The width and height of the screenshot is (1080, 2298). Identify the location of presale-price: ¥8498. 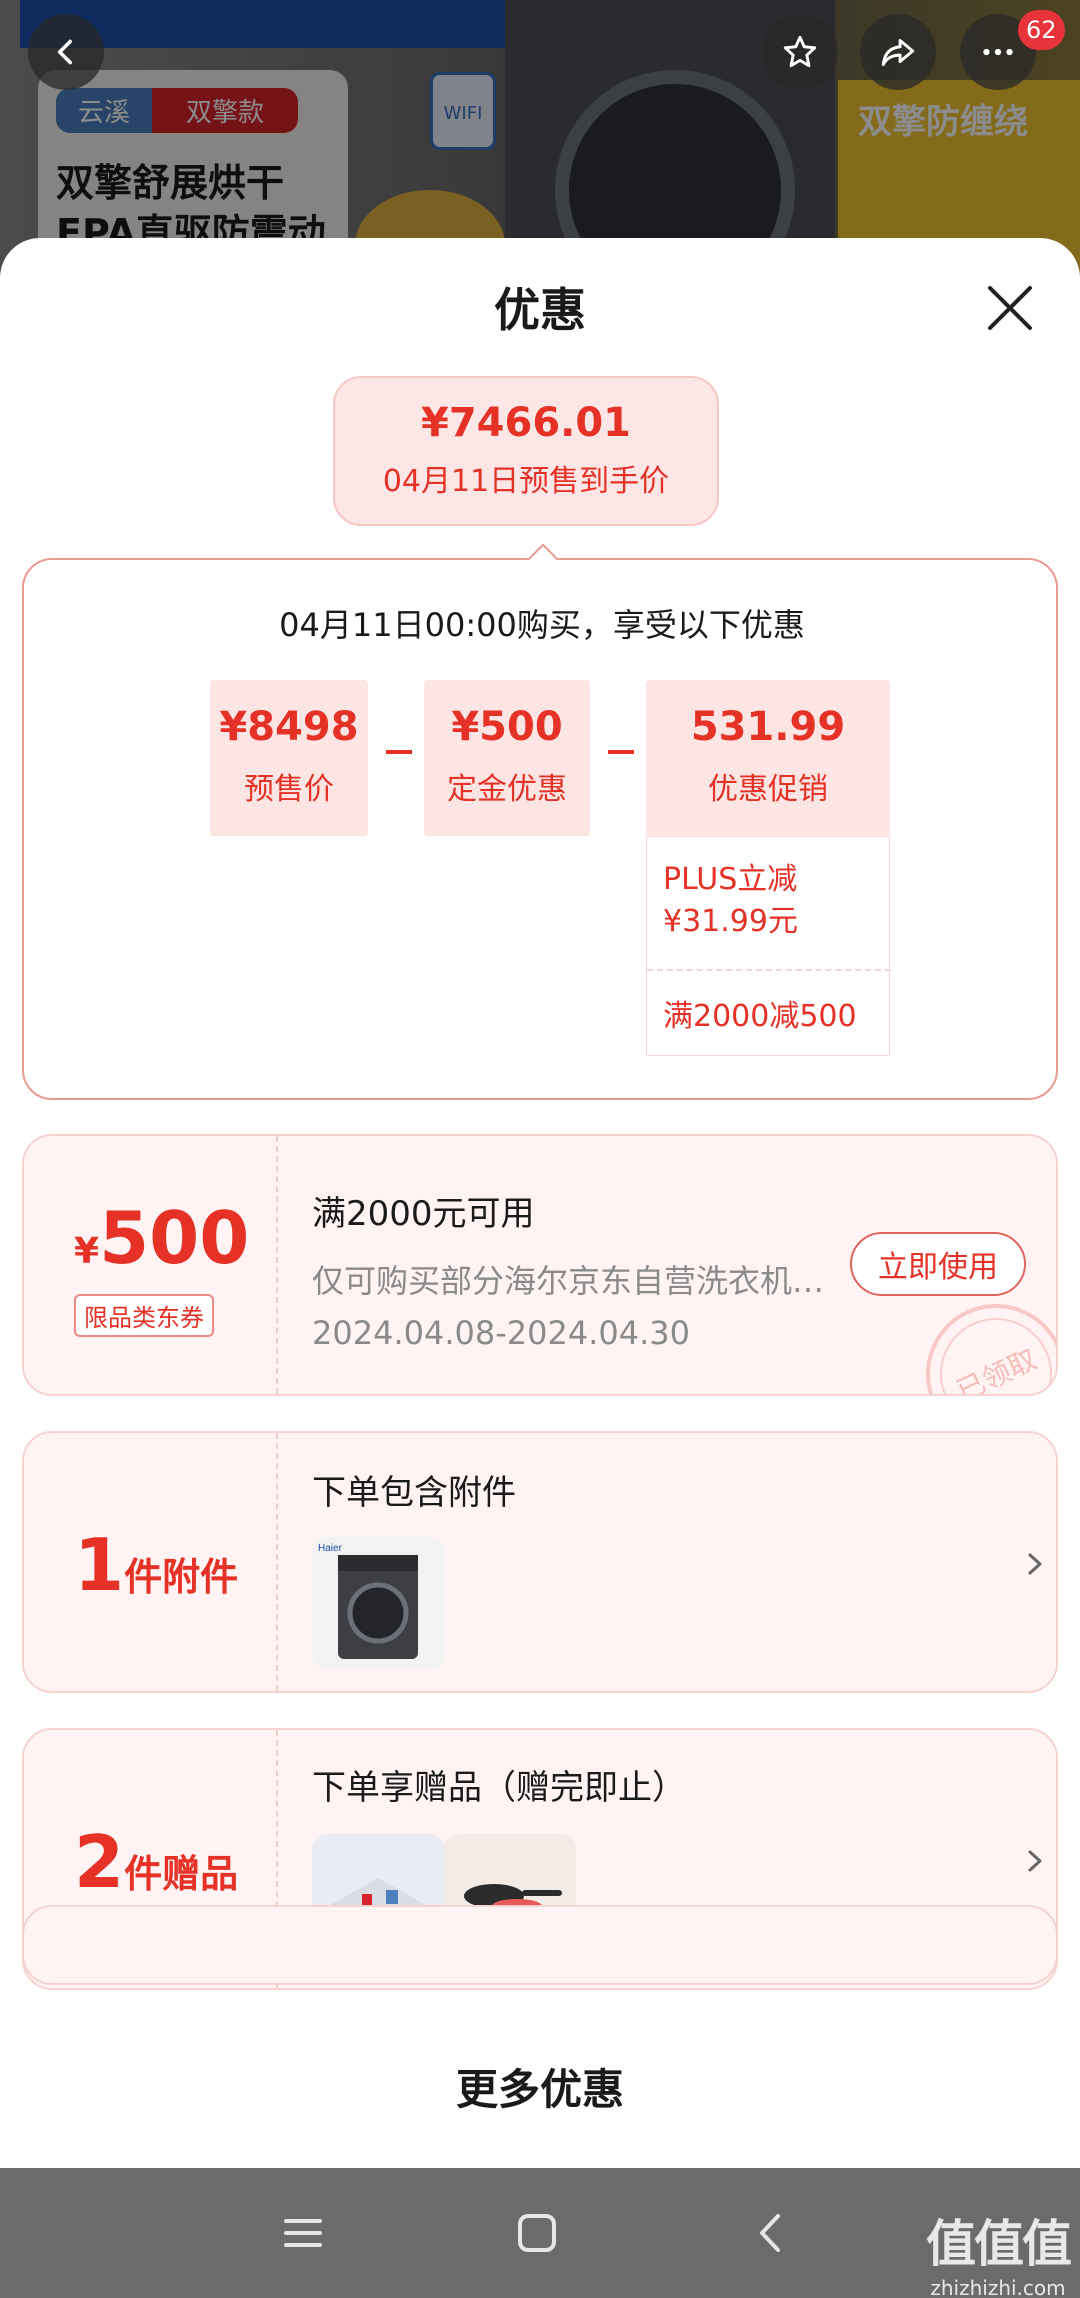
(289, 727).